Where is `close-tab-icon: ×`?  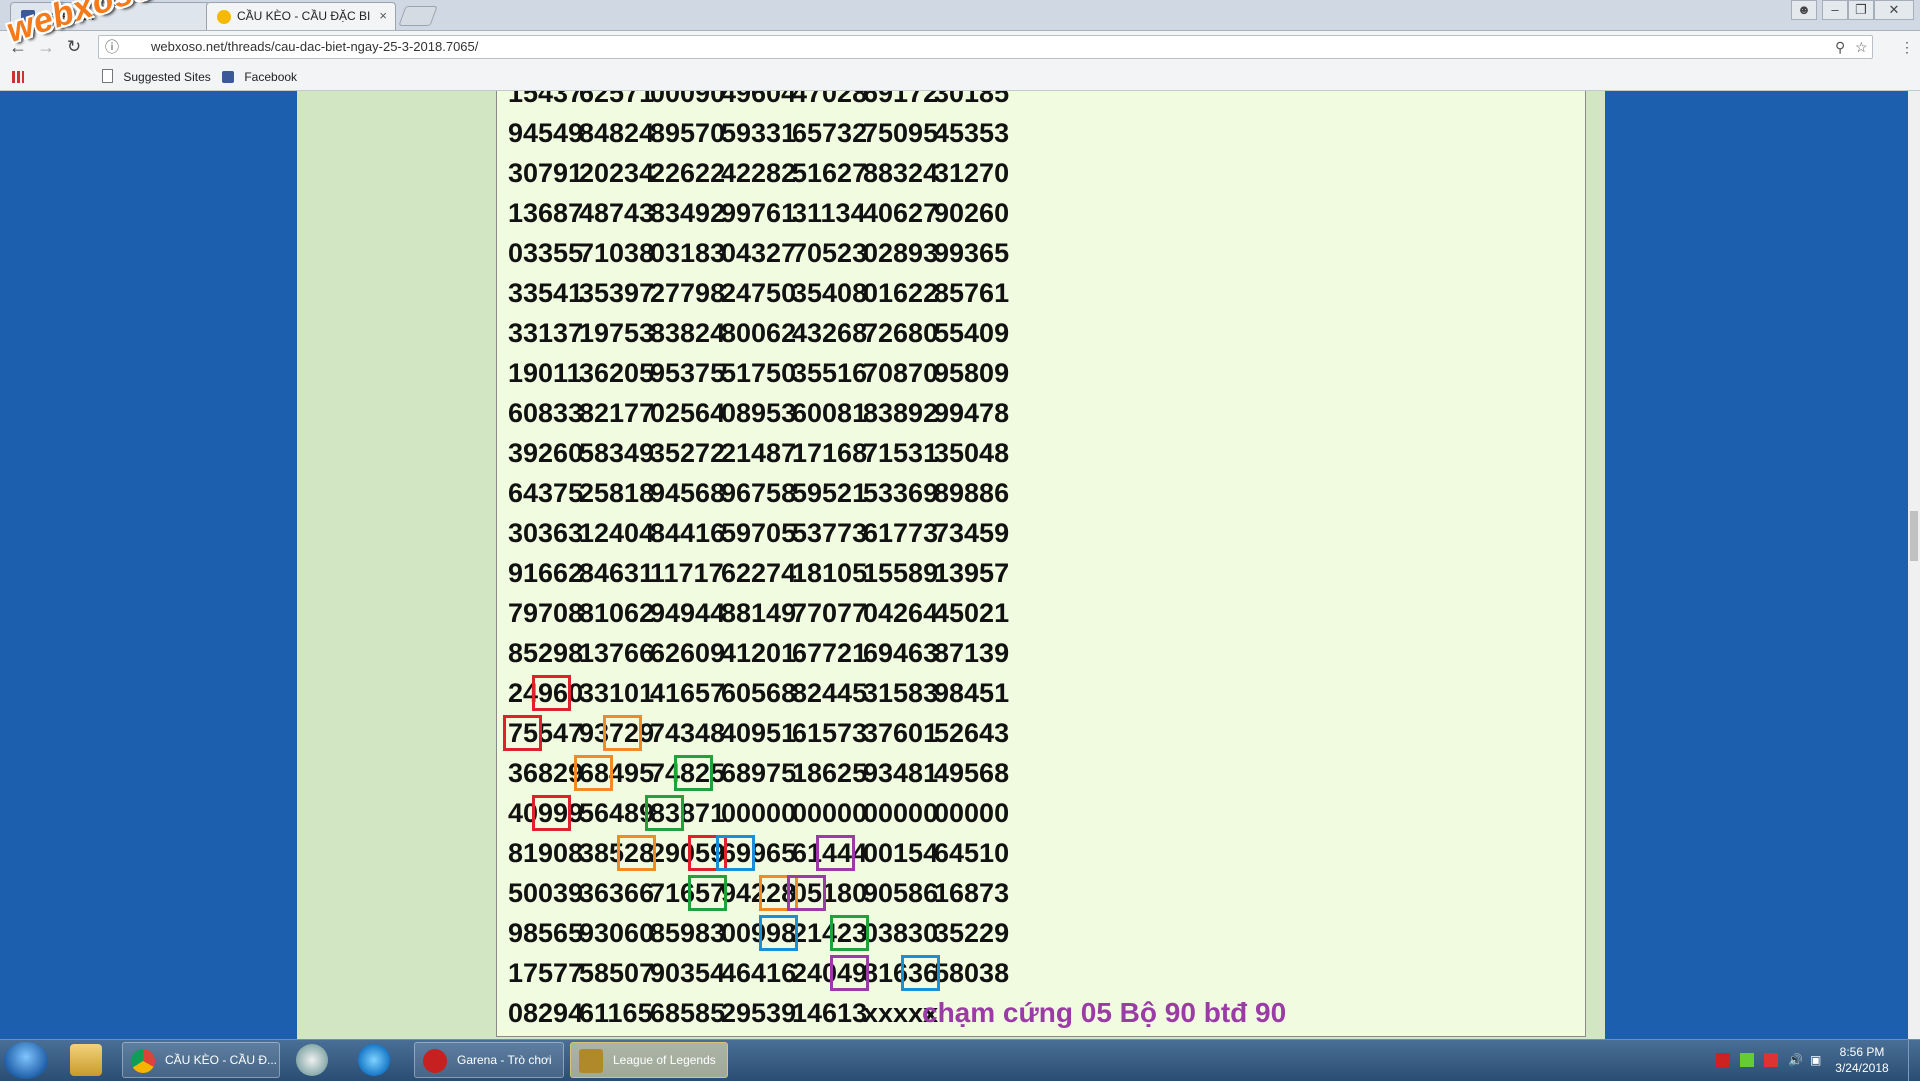
close-tab-icon: × is located at coordinates (383, 16).